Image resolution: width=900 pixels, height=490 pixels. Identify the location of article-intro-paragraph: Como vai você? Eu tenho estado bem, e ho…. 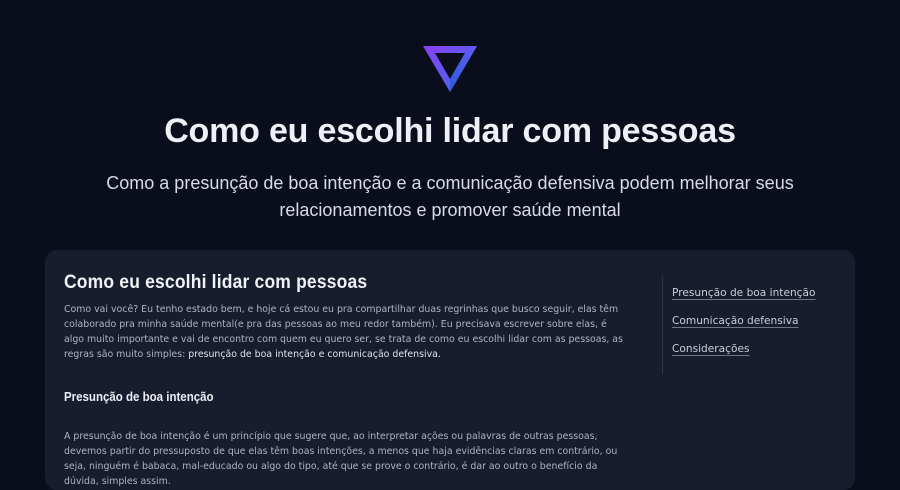
(344, 332).